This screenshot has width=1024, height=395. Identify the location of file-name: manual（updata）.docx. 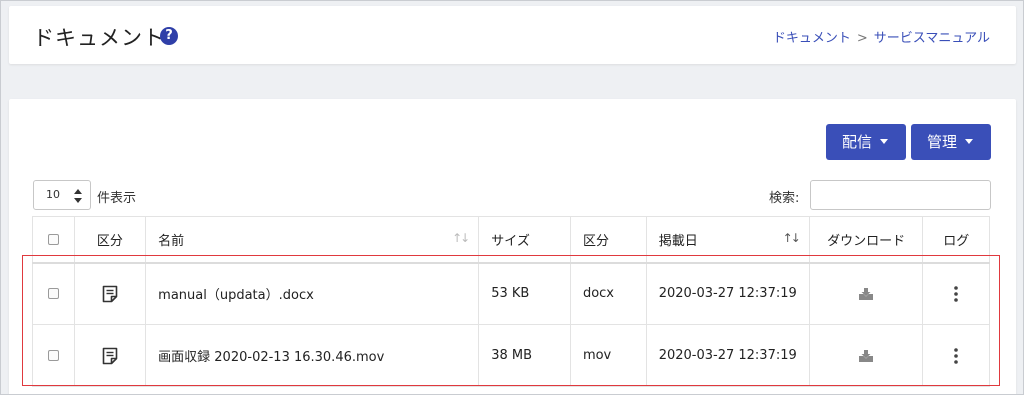
(312, 293).